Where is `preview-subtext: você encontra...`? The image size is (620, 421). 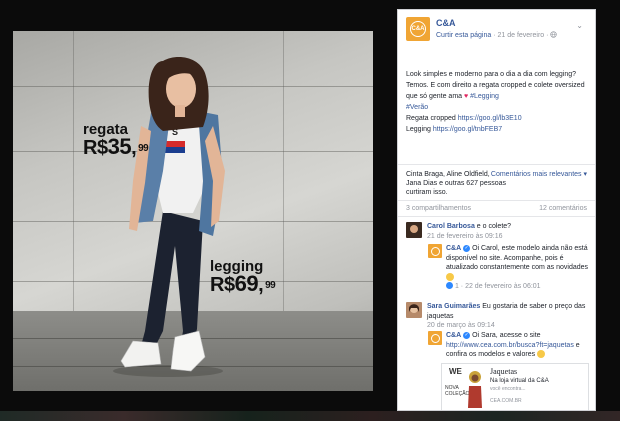
preview-subtext: você encontra... is located at coordinates (508, 389).